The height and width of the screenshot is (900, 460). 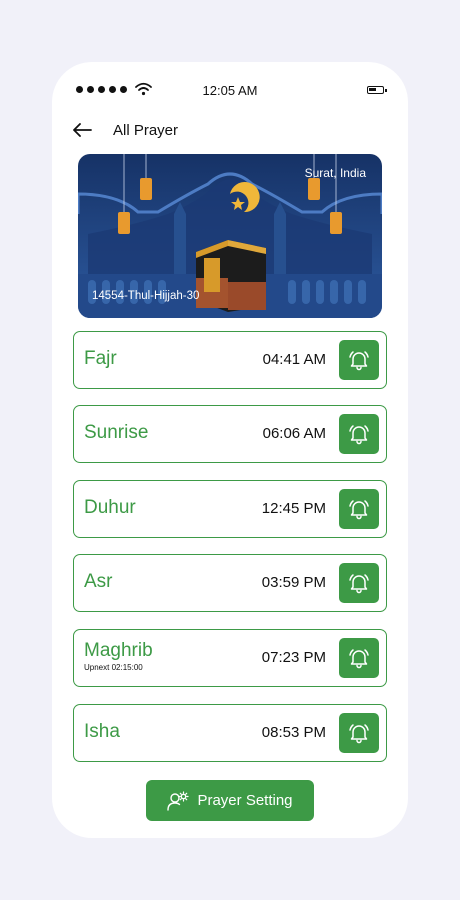 What do you see at coordinates (146, 296) in the screenshot?
I see `hijri-date: 14554-Thul-Hijjah-30` at bounding box center [146, 296].